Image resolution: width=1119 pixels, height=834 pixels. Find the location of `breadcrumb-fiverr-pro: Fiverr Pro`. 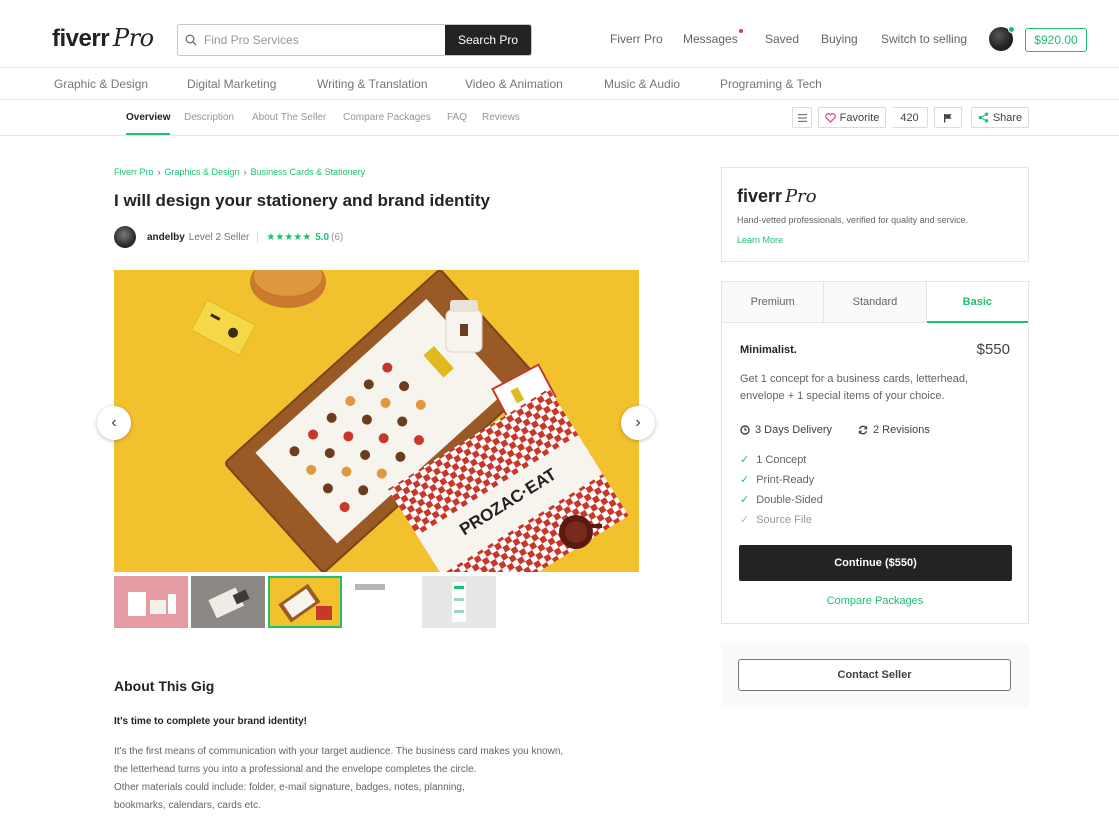

breadcrumb-fiverr-pro: Fiverr Pro is located at coordinates (134, 172).